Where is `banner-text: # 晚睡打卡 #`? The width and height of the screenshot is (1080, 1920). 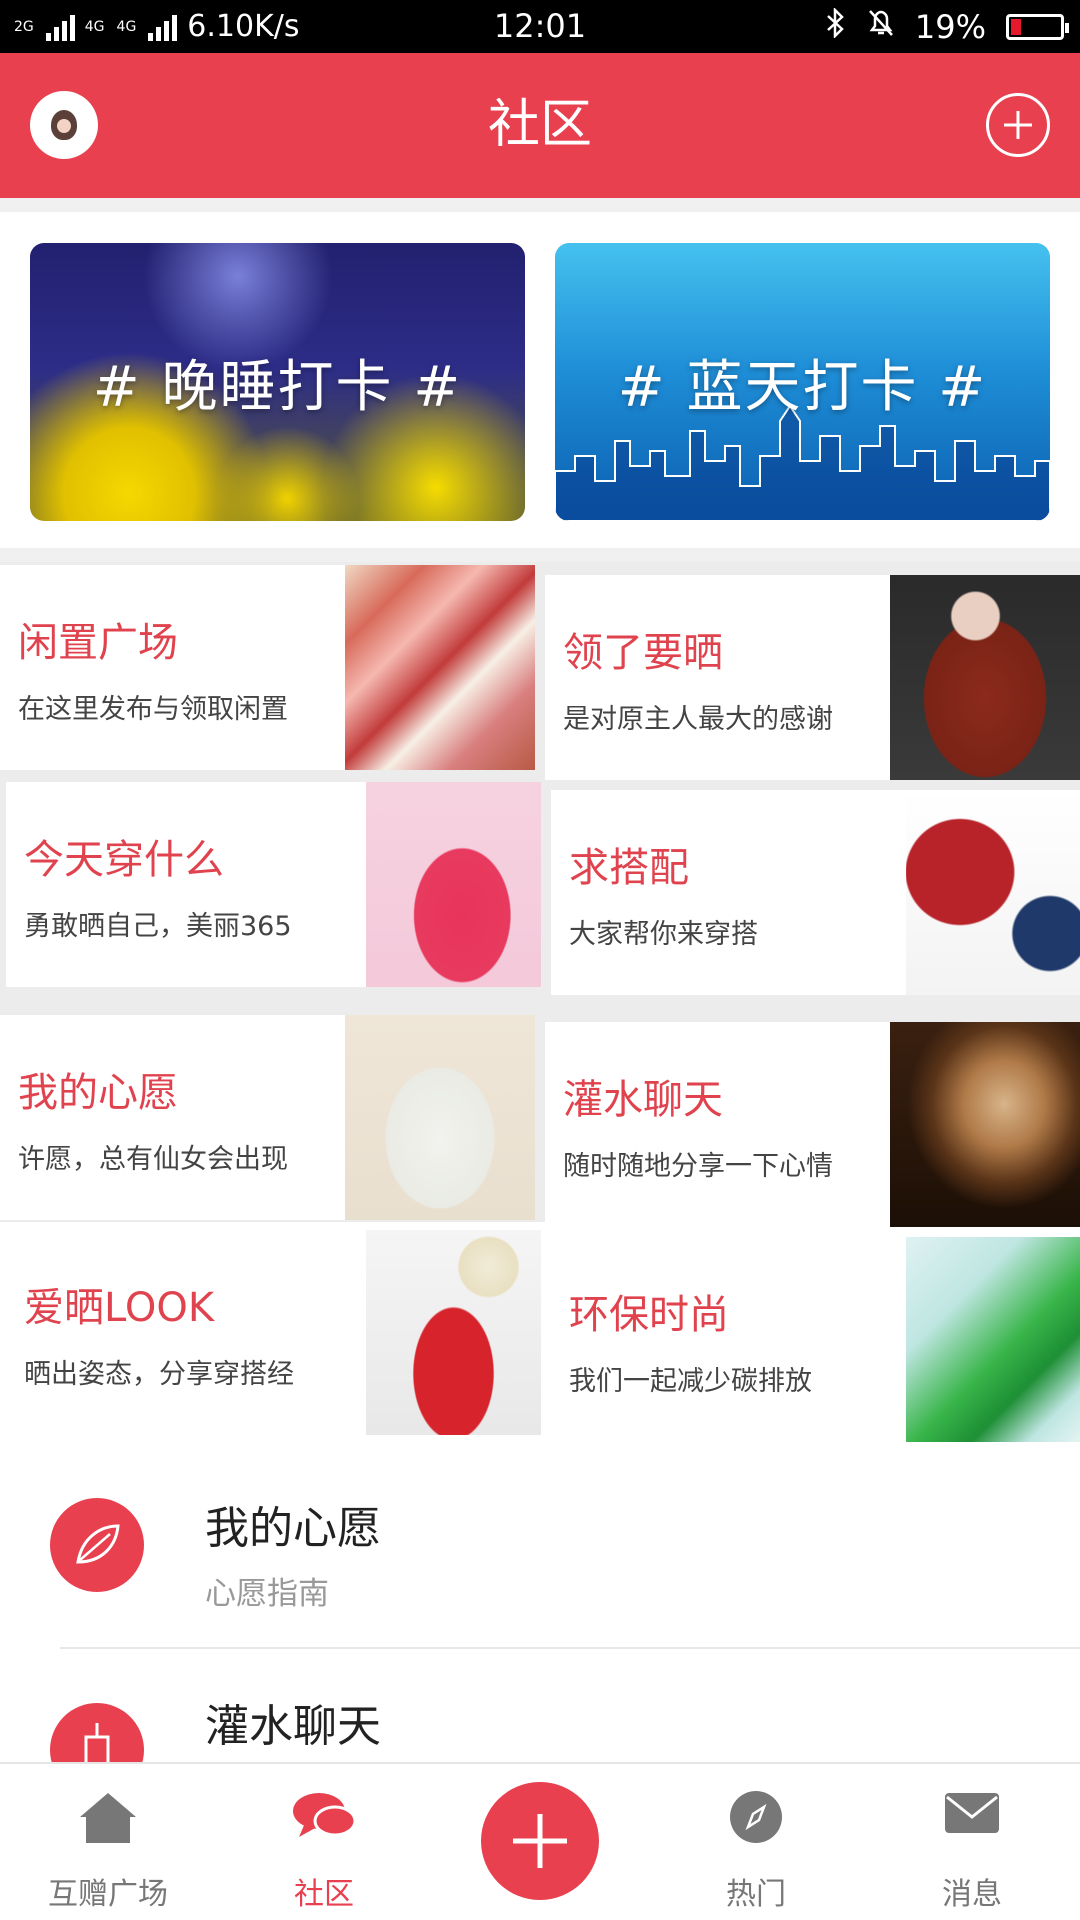
banner-text: # 晚睡打卡 # is located at coordinates (277, 387).